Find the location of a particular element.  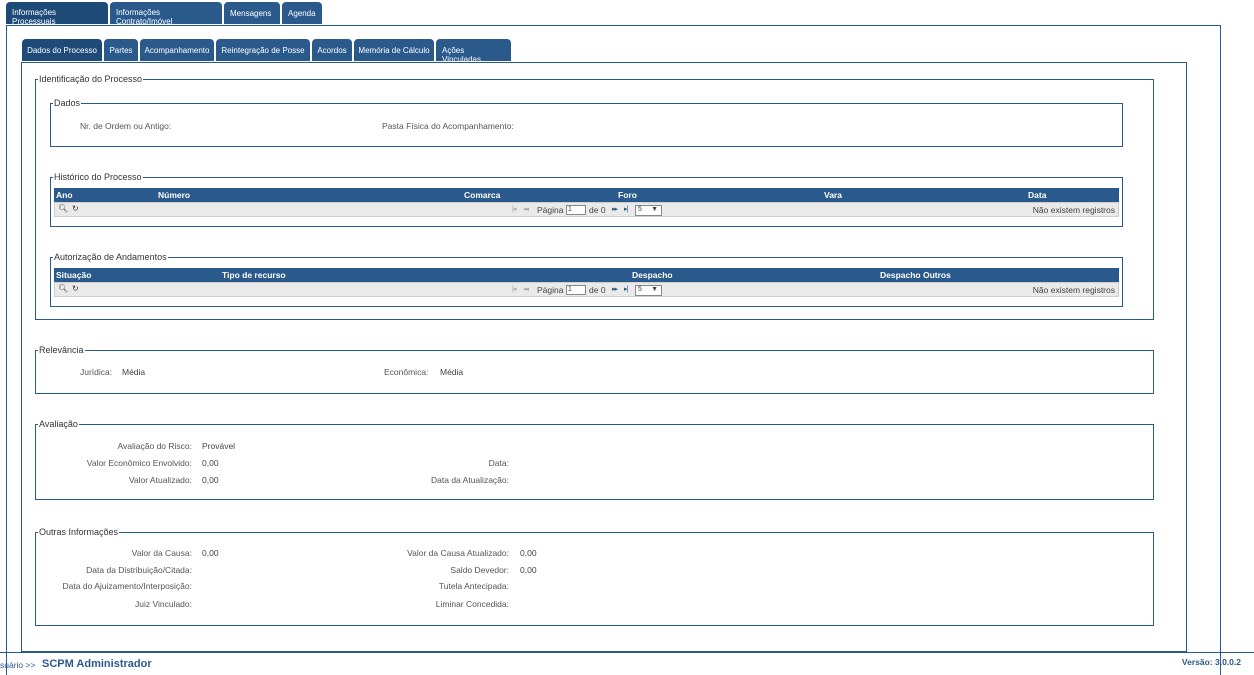

subtab-memoria-de-calculo: Memória de Cálculo is located at coordinates (394, 50).